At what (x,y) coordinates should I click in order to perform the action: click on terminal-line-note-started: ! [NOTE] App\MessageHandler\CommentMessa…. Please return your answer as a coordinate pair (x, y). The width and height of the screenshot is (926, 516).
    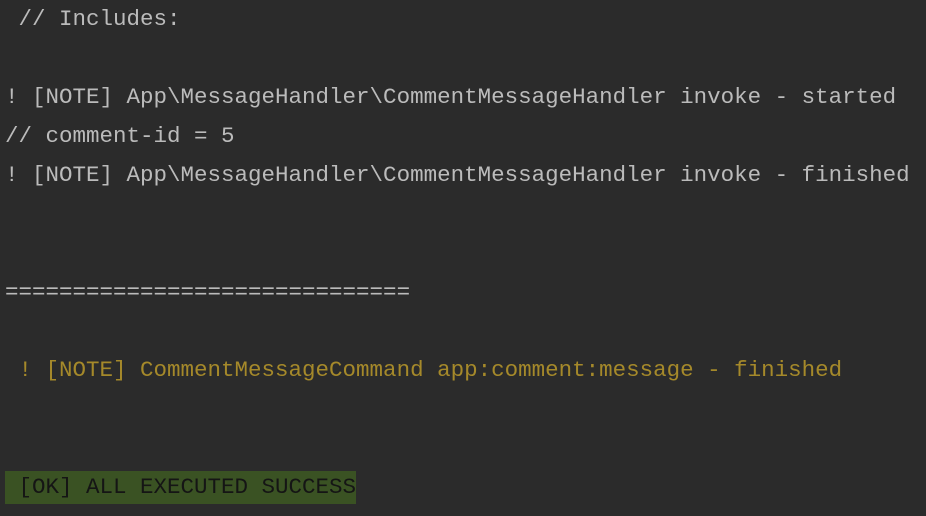
    Looking at the image, I should click on (451, 97).